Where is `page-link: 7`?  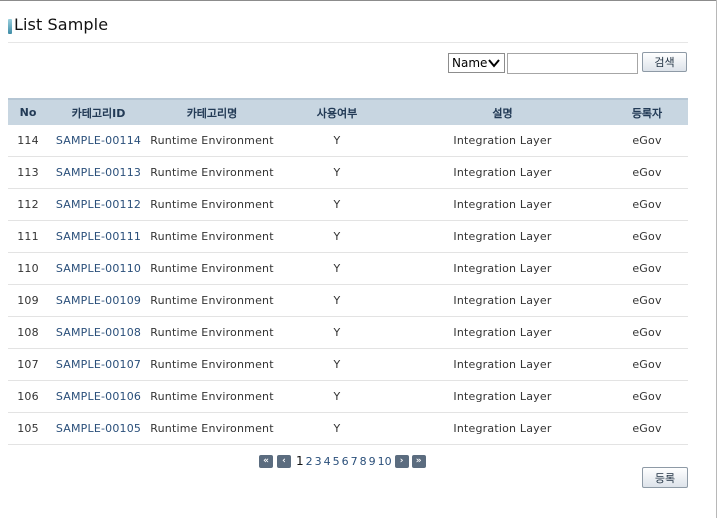 page-link: 7 is located at coordinates (354, 461).